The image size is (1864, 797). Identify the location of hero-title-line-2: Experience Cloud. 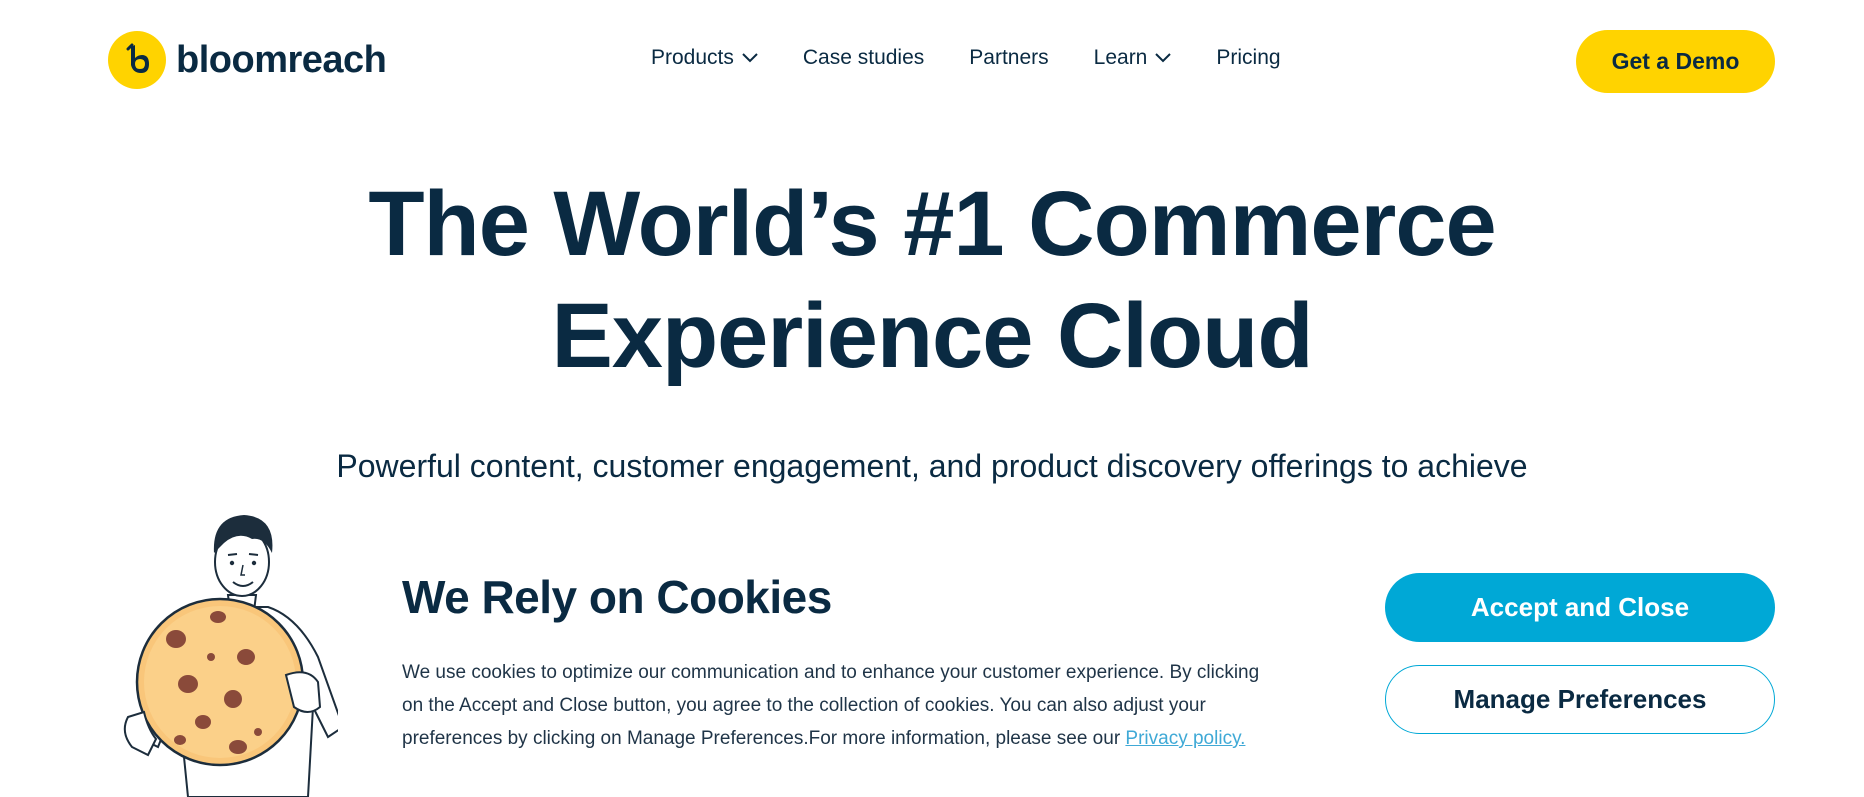
(932, 336).